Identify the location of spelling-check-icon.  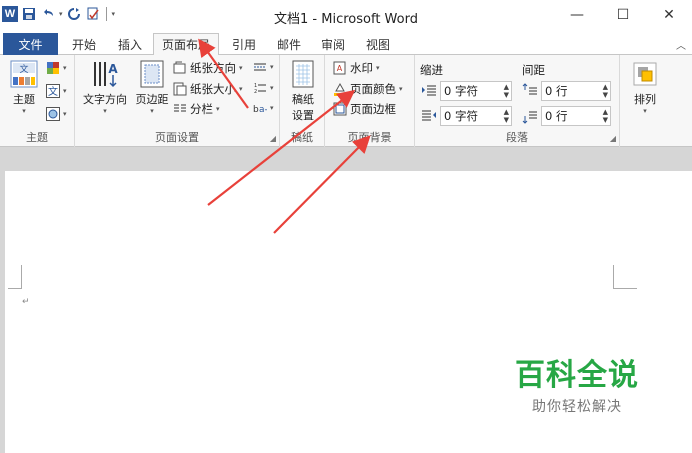
(93, 14).